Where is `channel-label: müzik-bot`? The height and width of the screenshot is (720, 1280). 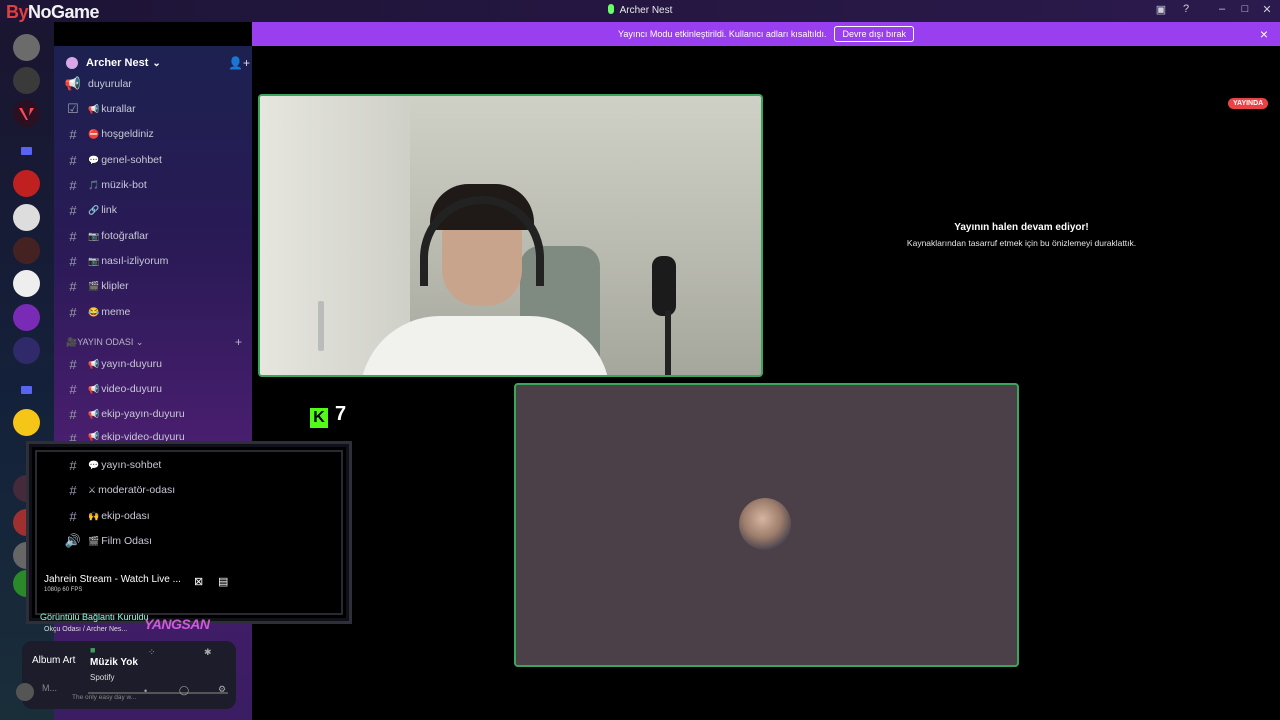 channel-label: müzik-bot is located at coordinates (124, 185).